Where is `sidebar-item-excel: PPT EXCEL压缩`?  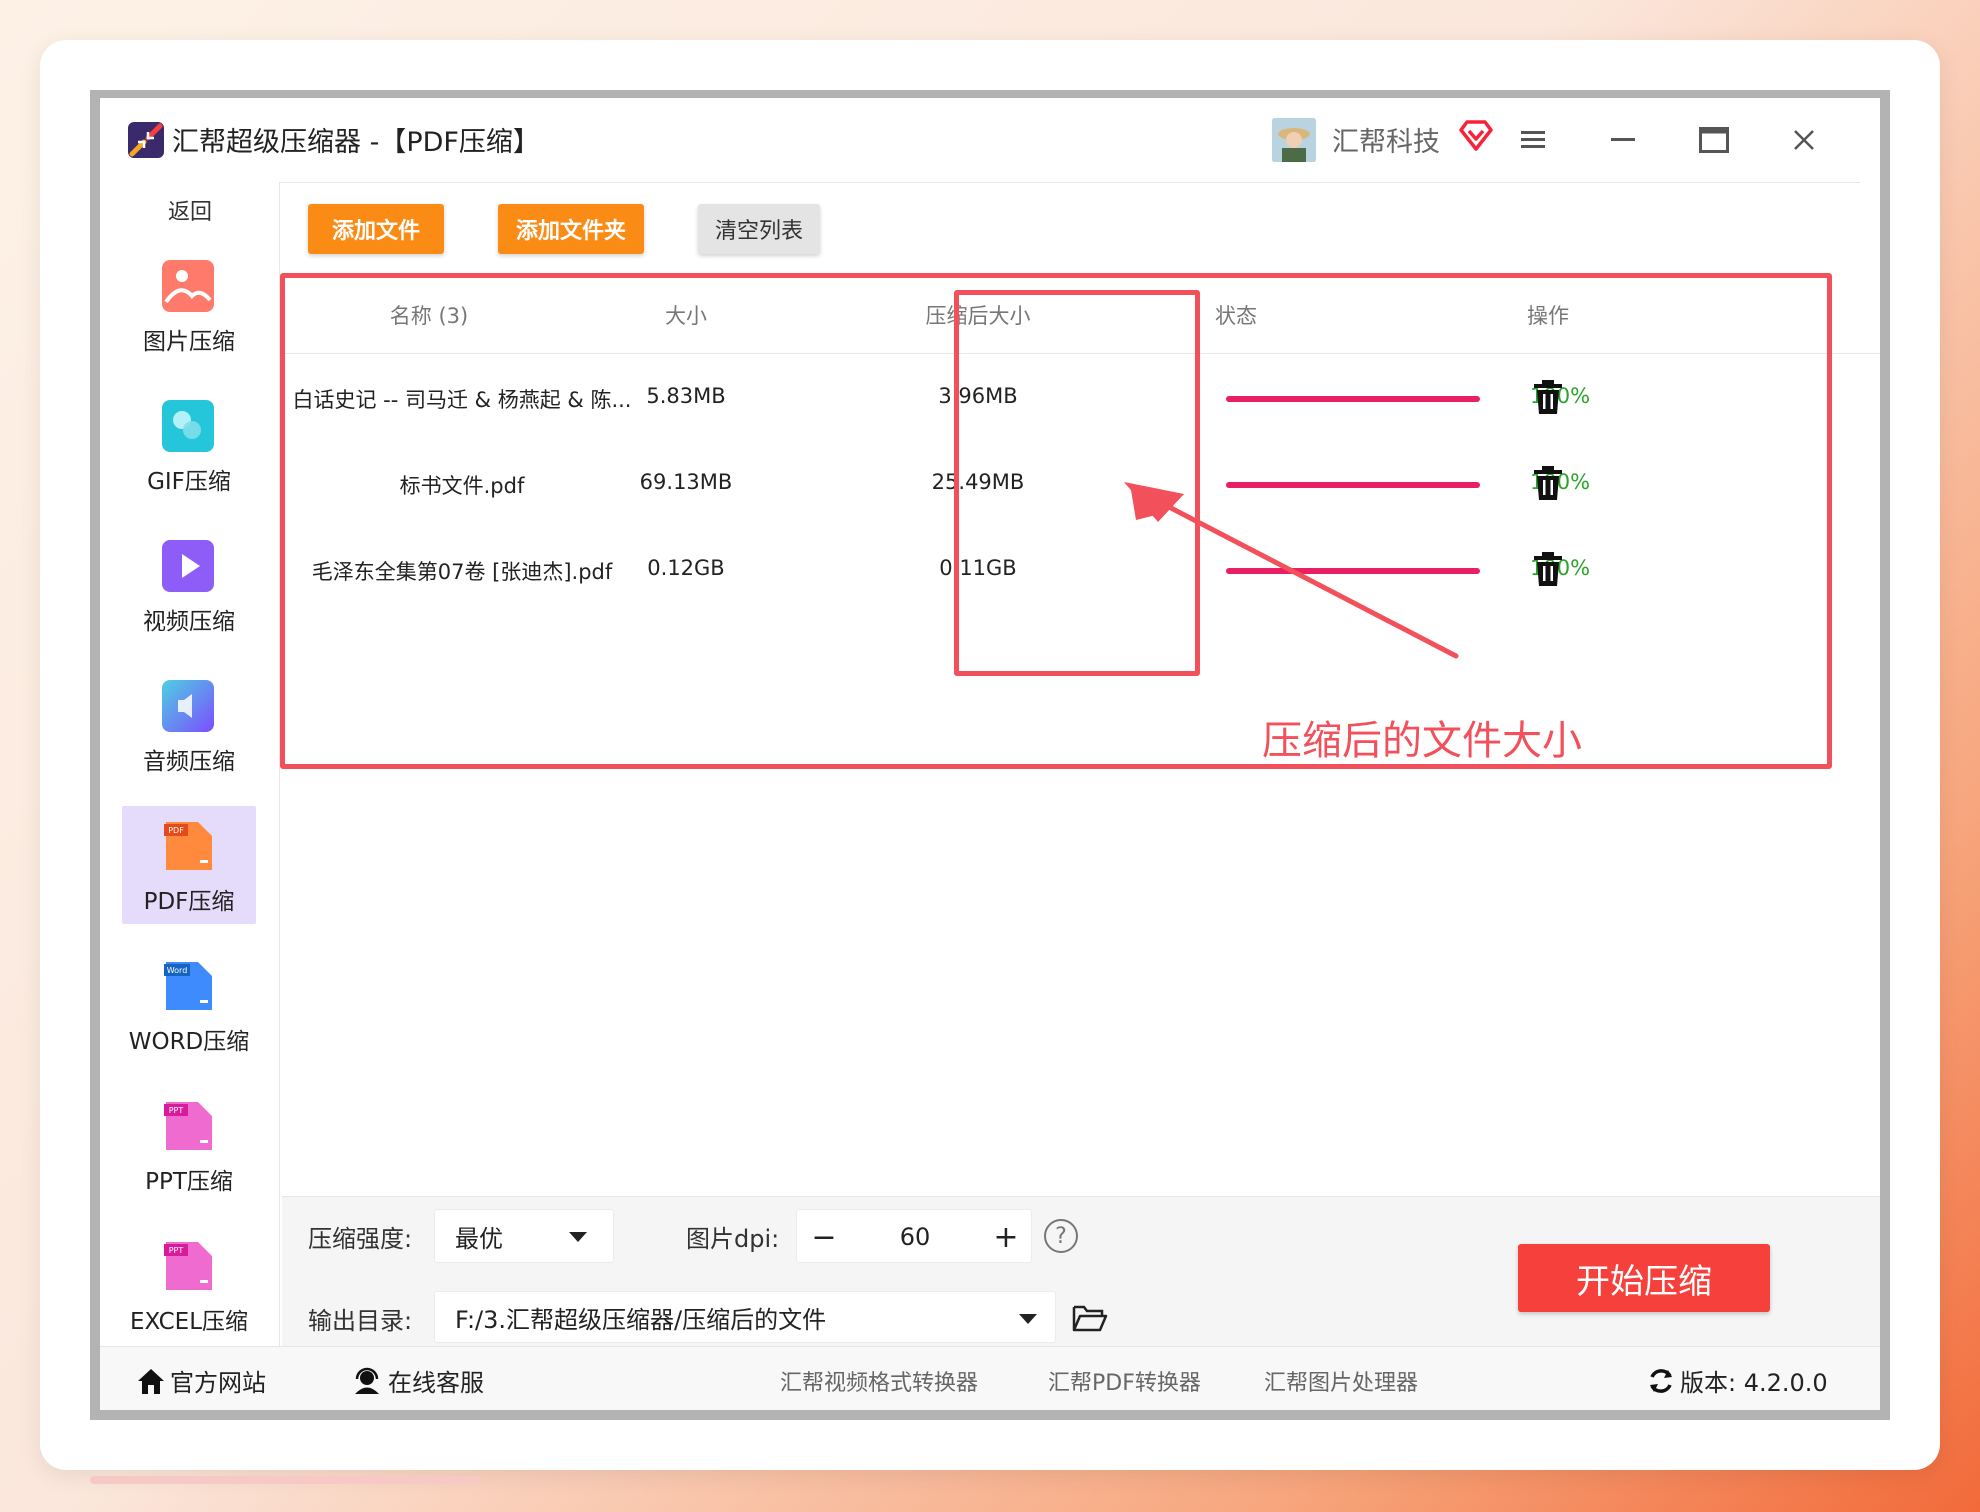 sidebar-item-excel: PPT EXCEL压缩 is located at coordinates (189, 1285).